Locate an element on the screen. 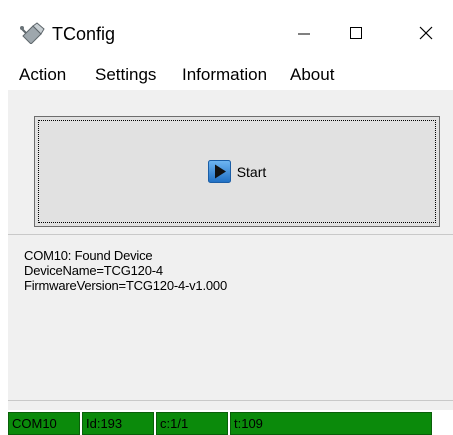 This screenshot has height=435, width=453. menu-bar: Action Settings Information About is located at coordinates (226, 74).